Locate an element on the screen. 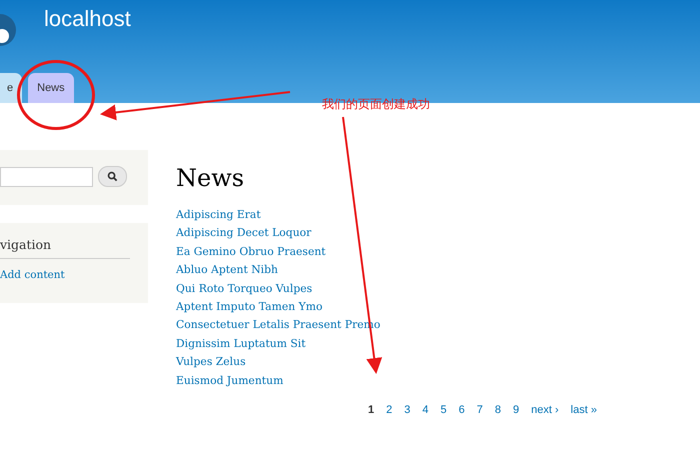  search-icon is located at coordinates (112, 176).